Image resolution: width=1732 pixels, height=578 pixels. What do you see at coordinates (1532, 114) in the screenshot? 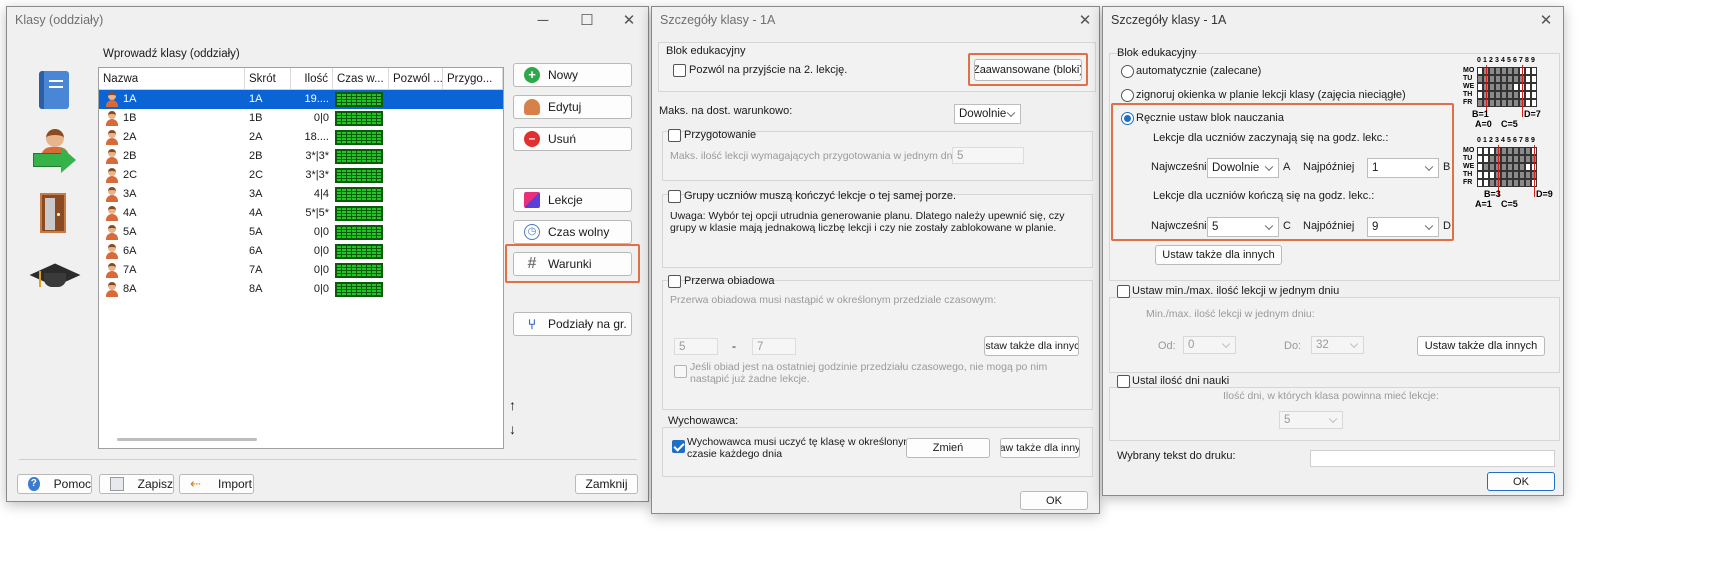
I see `diagram-d-label: D=7` at bounding box center [1532, 114].